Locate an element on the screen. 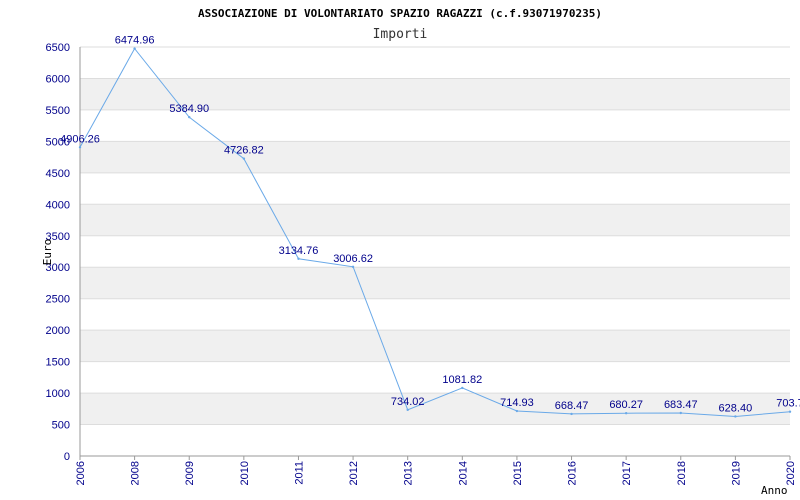 This screenshot has height=500, width=800. data-label: 628.40 is located at coordinates (736, 408).